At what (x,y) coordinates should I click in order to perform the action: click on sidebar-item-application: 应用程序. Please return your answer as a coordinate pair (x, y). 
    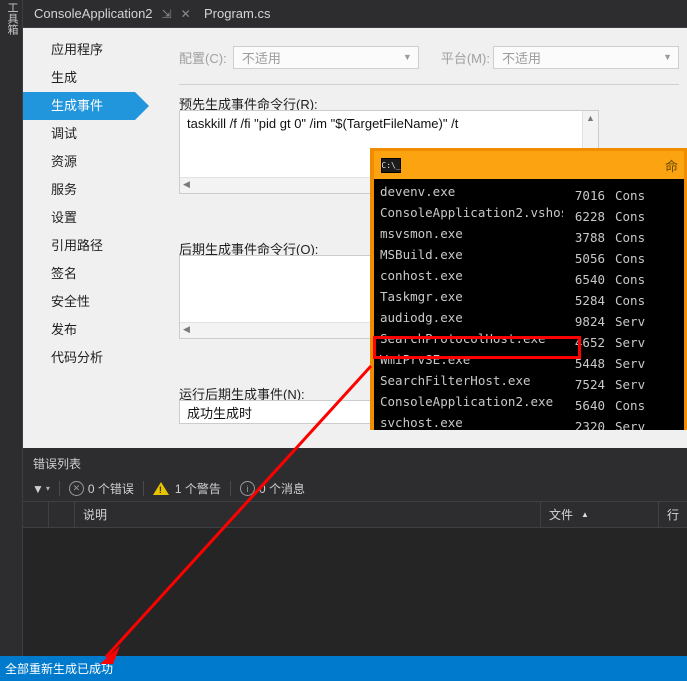
    Looking at the image, I should click on (89, 50).